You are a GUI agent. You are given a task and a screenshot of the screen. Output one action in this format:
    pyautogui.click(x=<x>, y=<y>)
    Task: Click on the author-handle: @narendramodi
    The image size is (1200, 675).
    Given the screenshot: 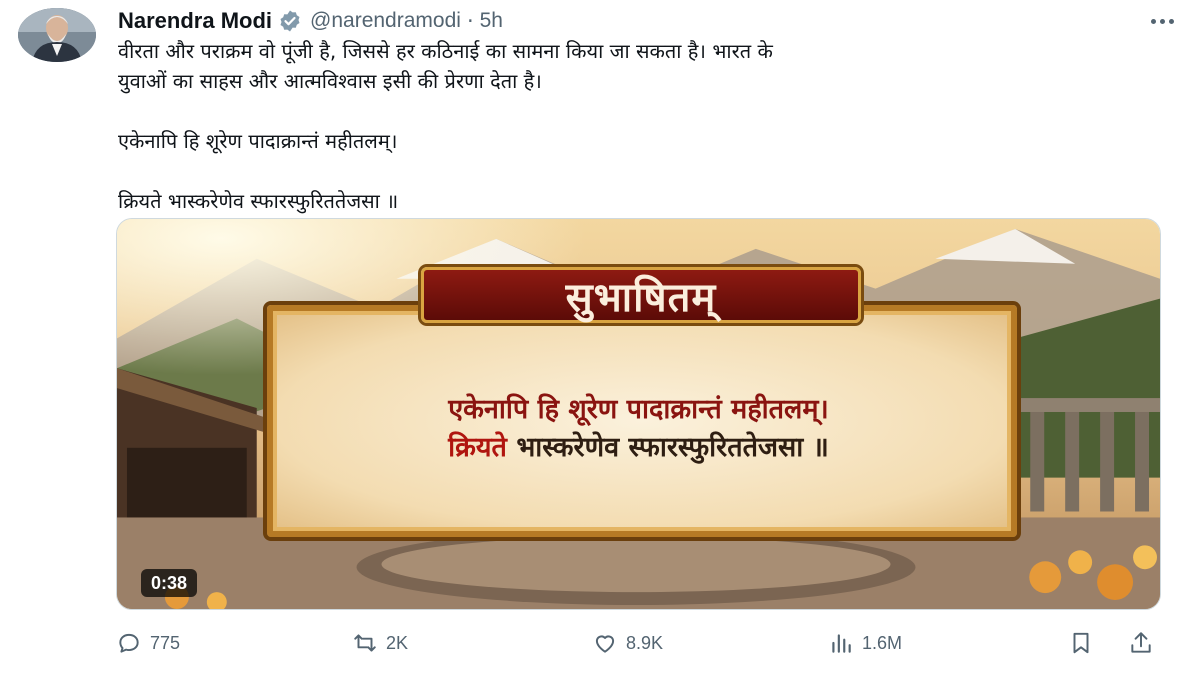 What is the action you would take?
    pyautogui.click(x=385, y=21)
    